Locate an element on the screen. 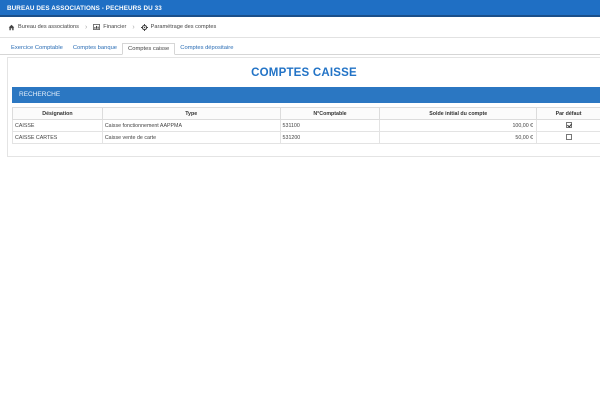  home-icon is located at coordinates (11, 27).